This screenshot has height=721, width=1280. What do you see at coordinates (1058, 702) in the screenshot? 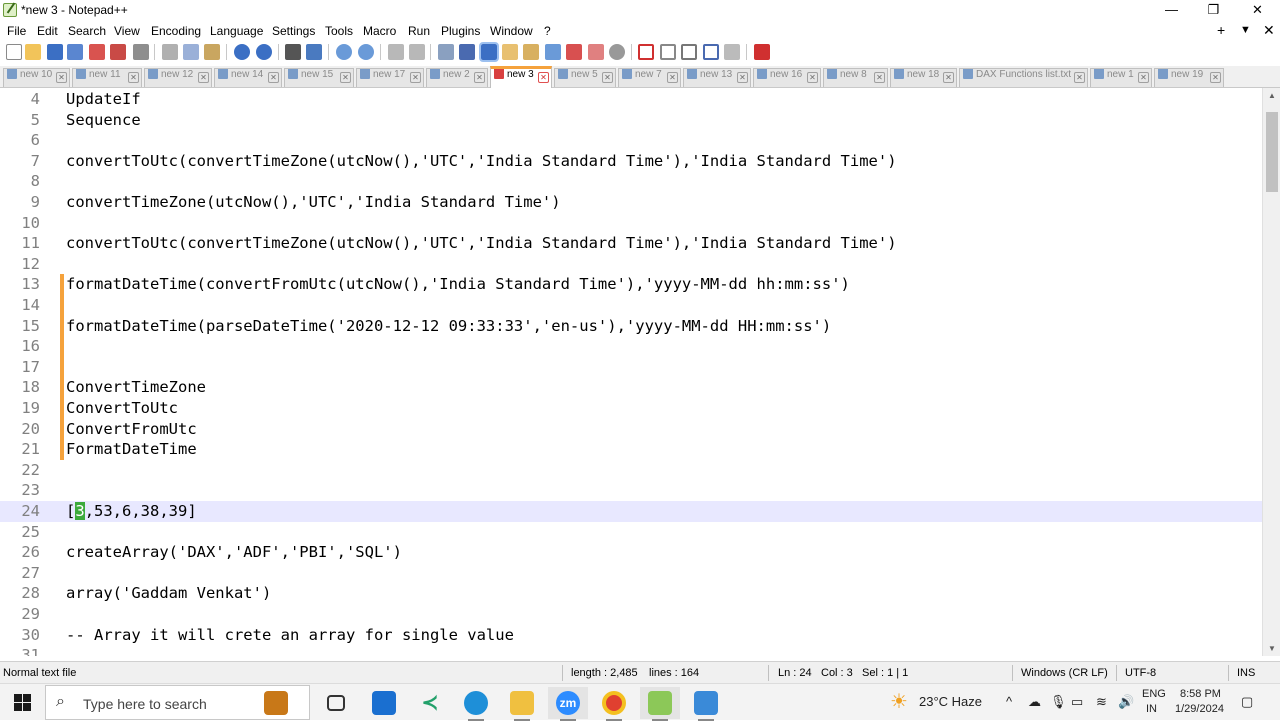
I see `microphone-icon: 🎙` at bounding box center [1058, 702].